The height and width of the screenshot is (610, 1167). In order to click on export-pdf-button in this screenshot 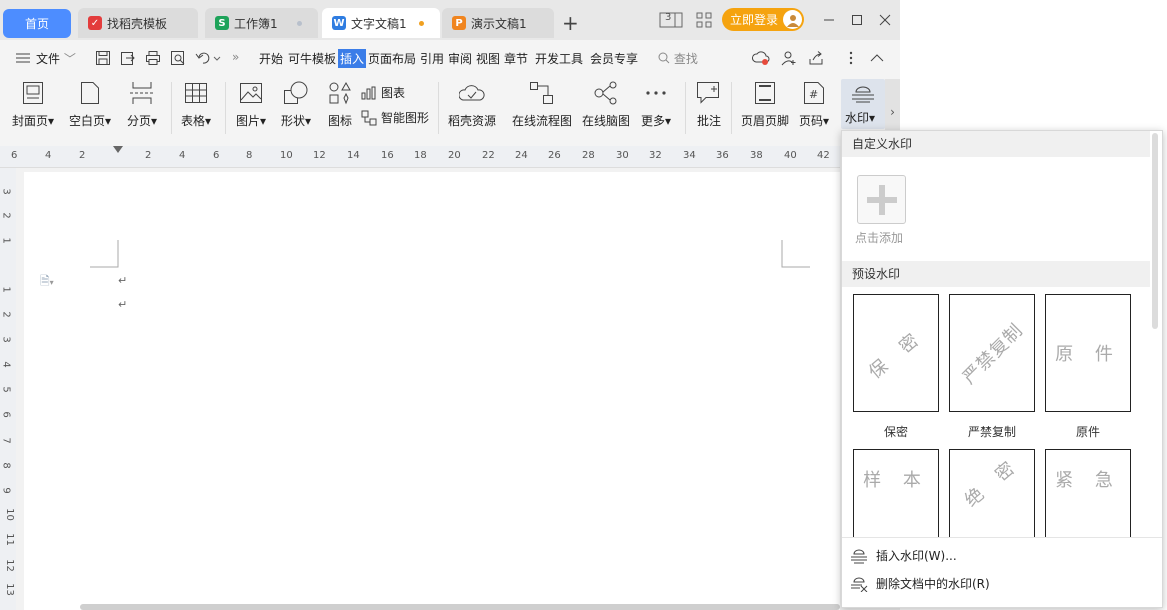, I will do `click(128, 58)`.